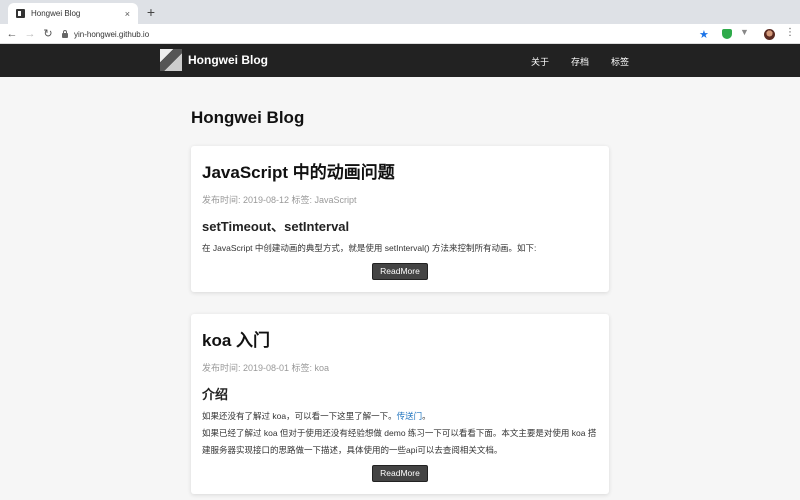  What do you see at coordinates (151, 12) in the screenshot?
I see `new-tab-button: +` at bounding box center [151, 12].